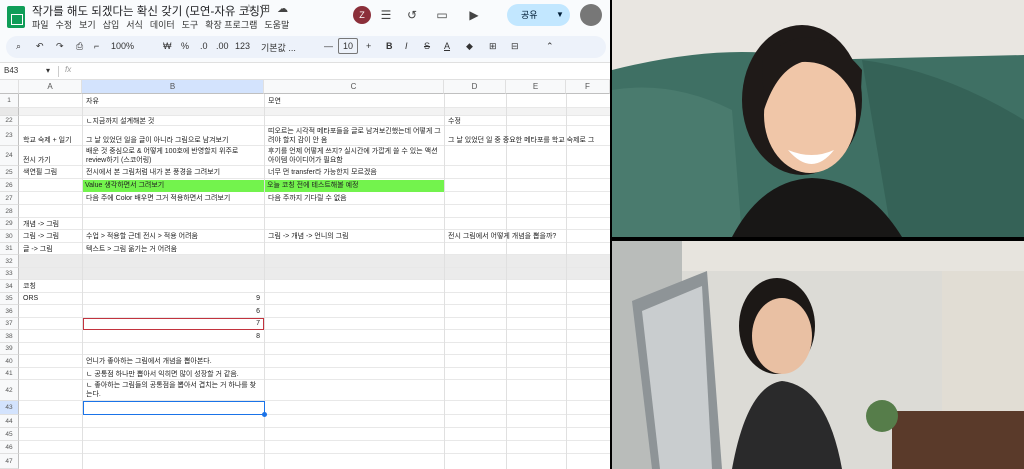 This screenshot has height=469, width=1024. I want to click on document-title: 작가를 해도 되겠다는 확신 갖기 (모연-자유 코칭), so click(148, 11).